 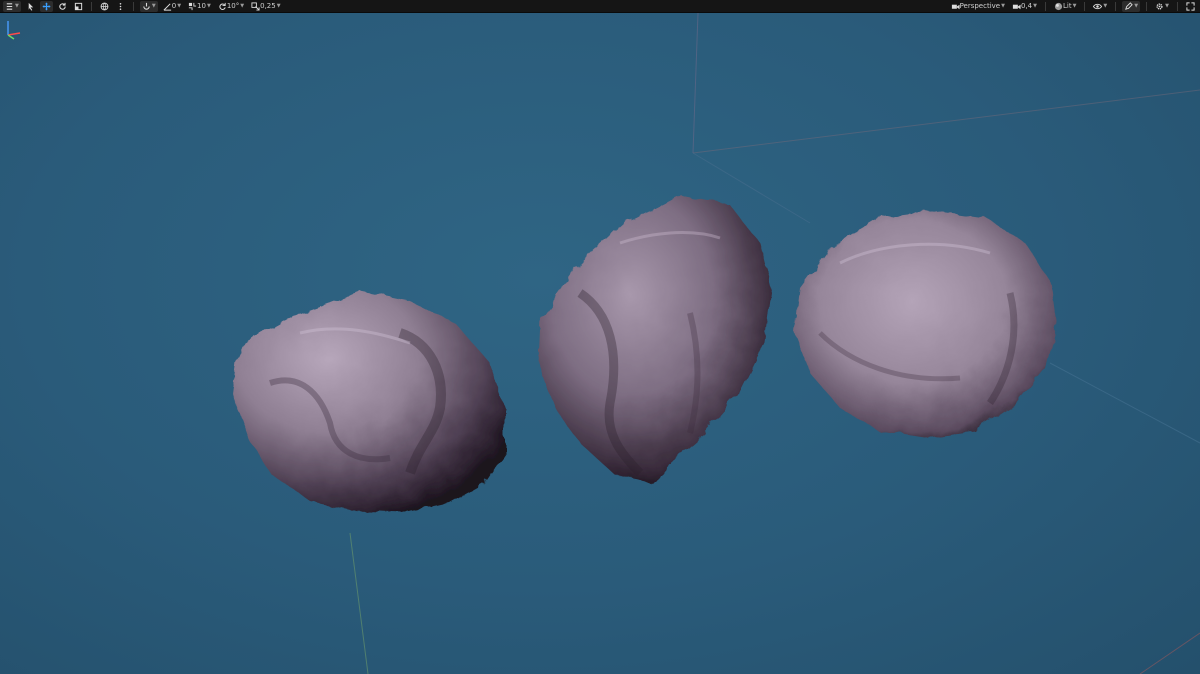 I want to click on snap-angle-value: 0, so click(x=174, y=6).